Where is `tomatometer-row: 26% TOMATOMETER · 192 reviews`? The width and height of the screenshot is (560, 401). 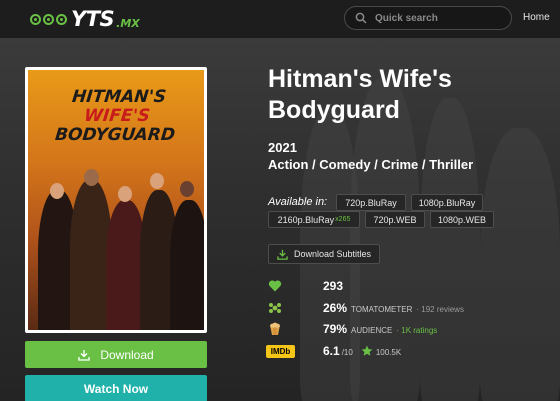 tomatometer-row: 26% TOMATOMETER · 192 reviews is located at coordinates (393, 308).